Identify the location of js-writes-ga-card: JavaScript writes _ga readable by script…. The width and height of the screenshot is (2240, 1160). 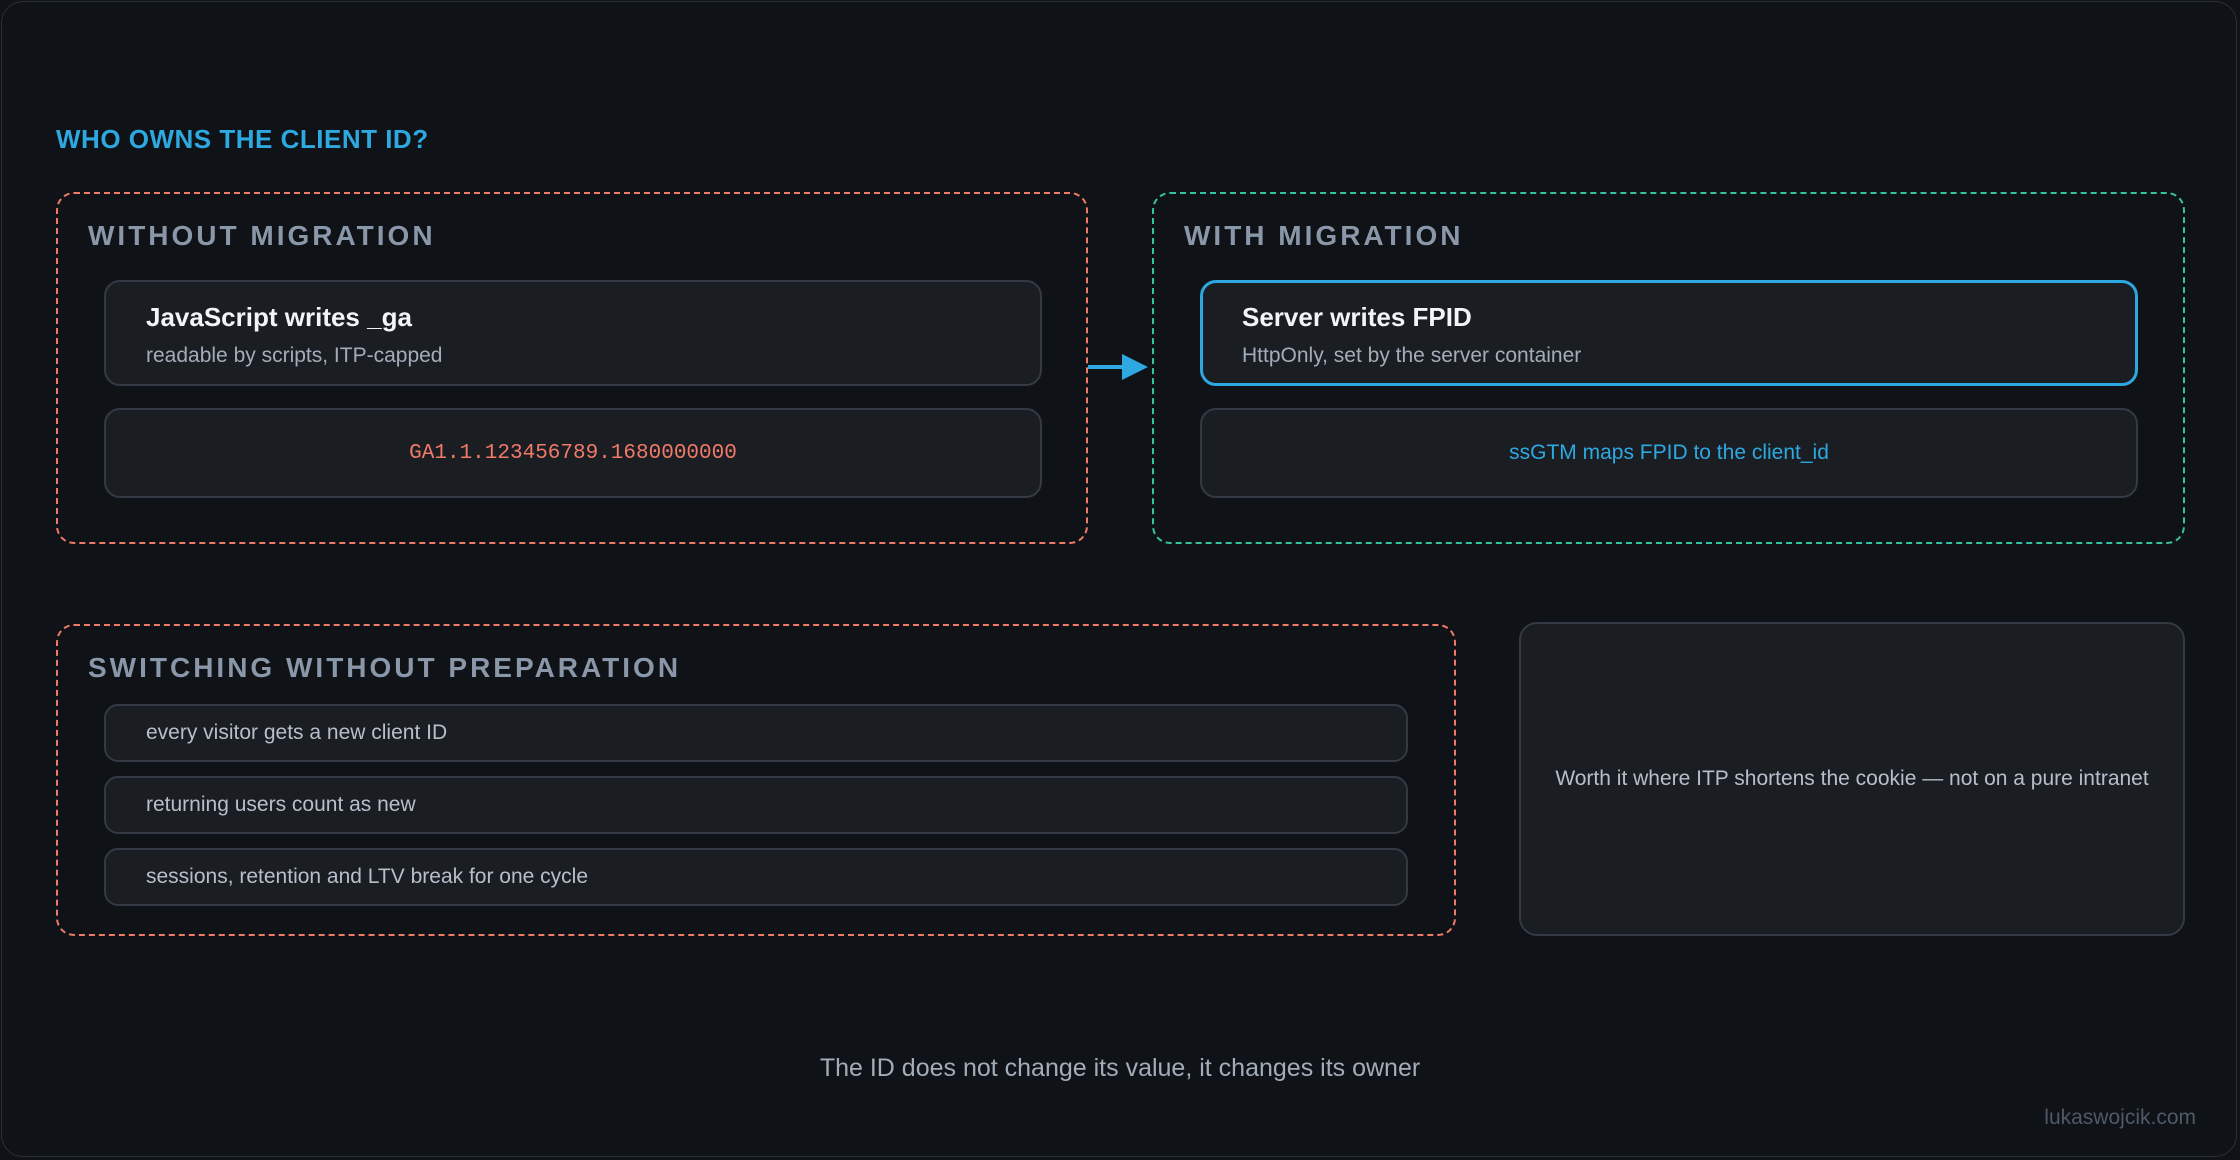
(573, 333).